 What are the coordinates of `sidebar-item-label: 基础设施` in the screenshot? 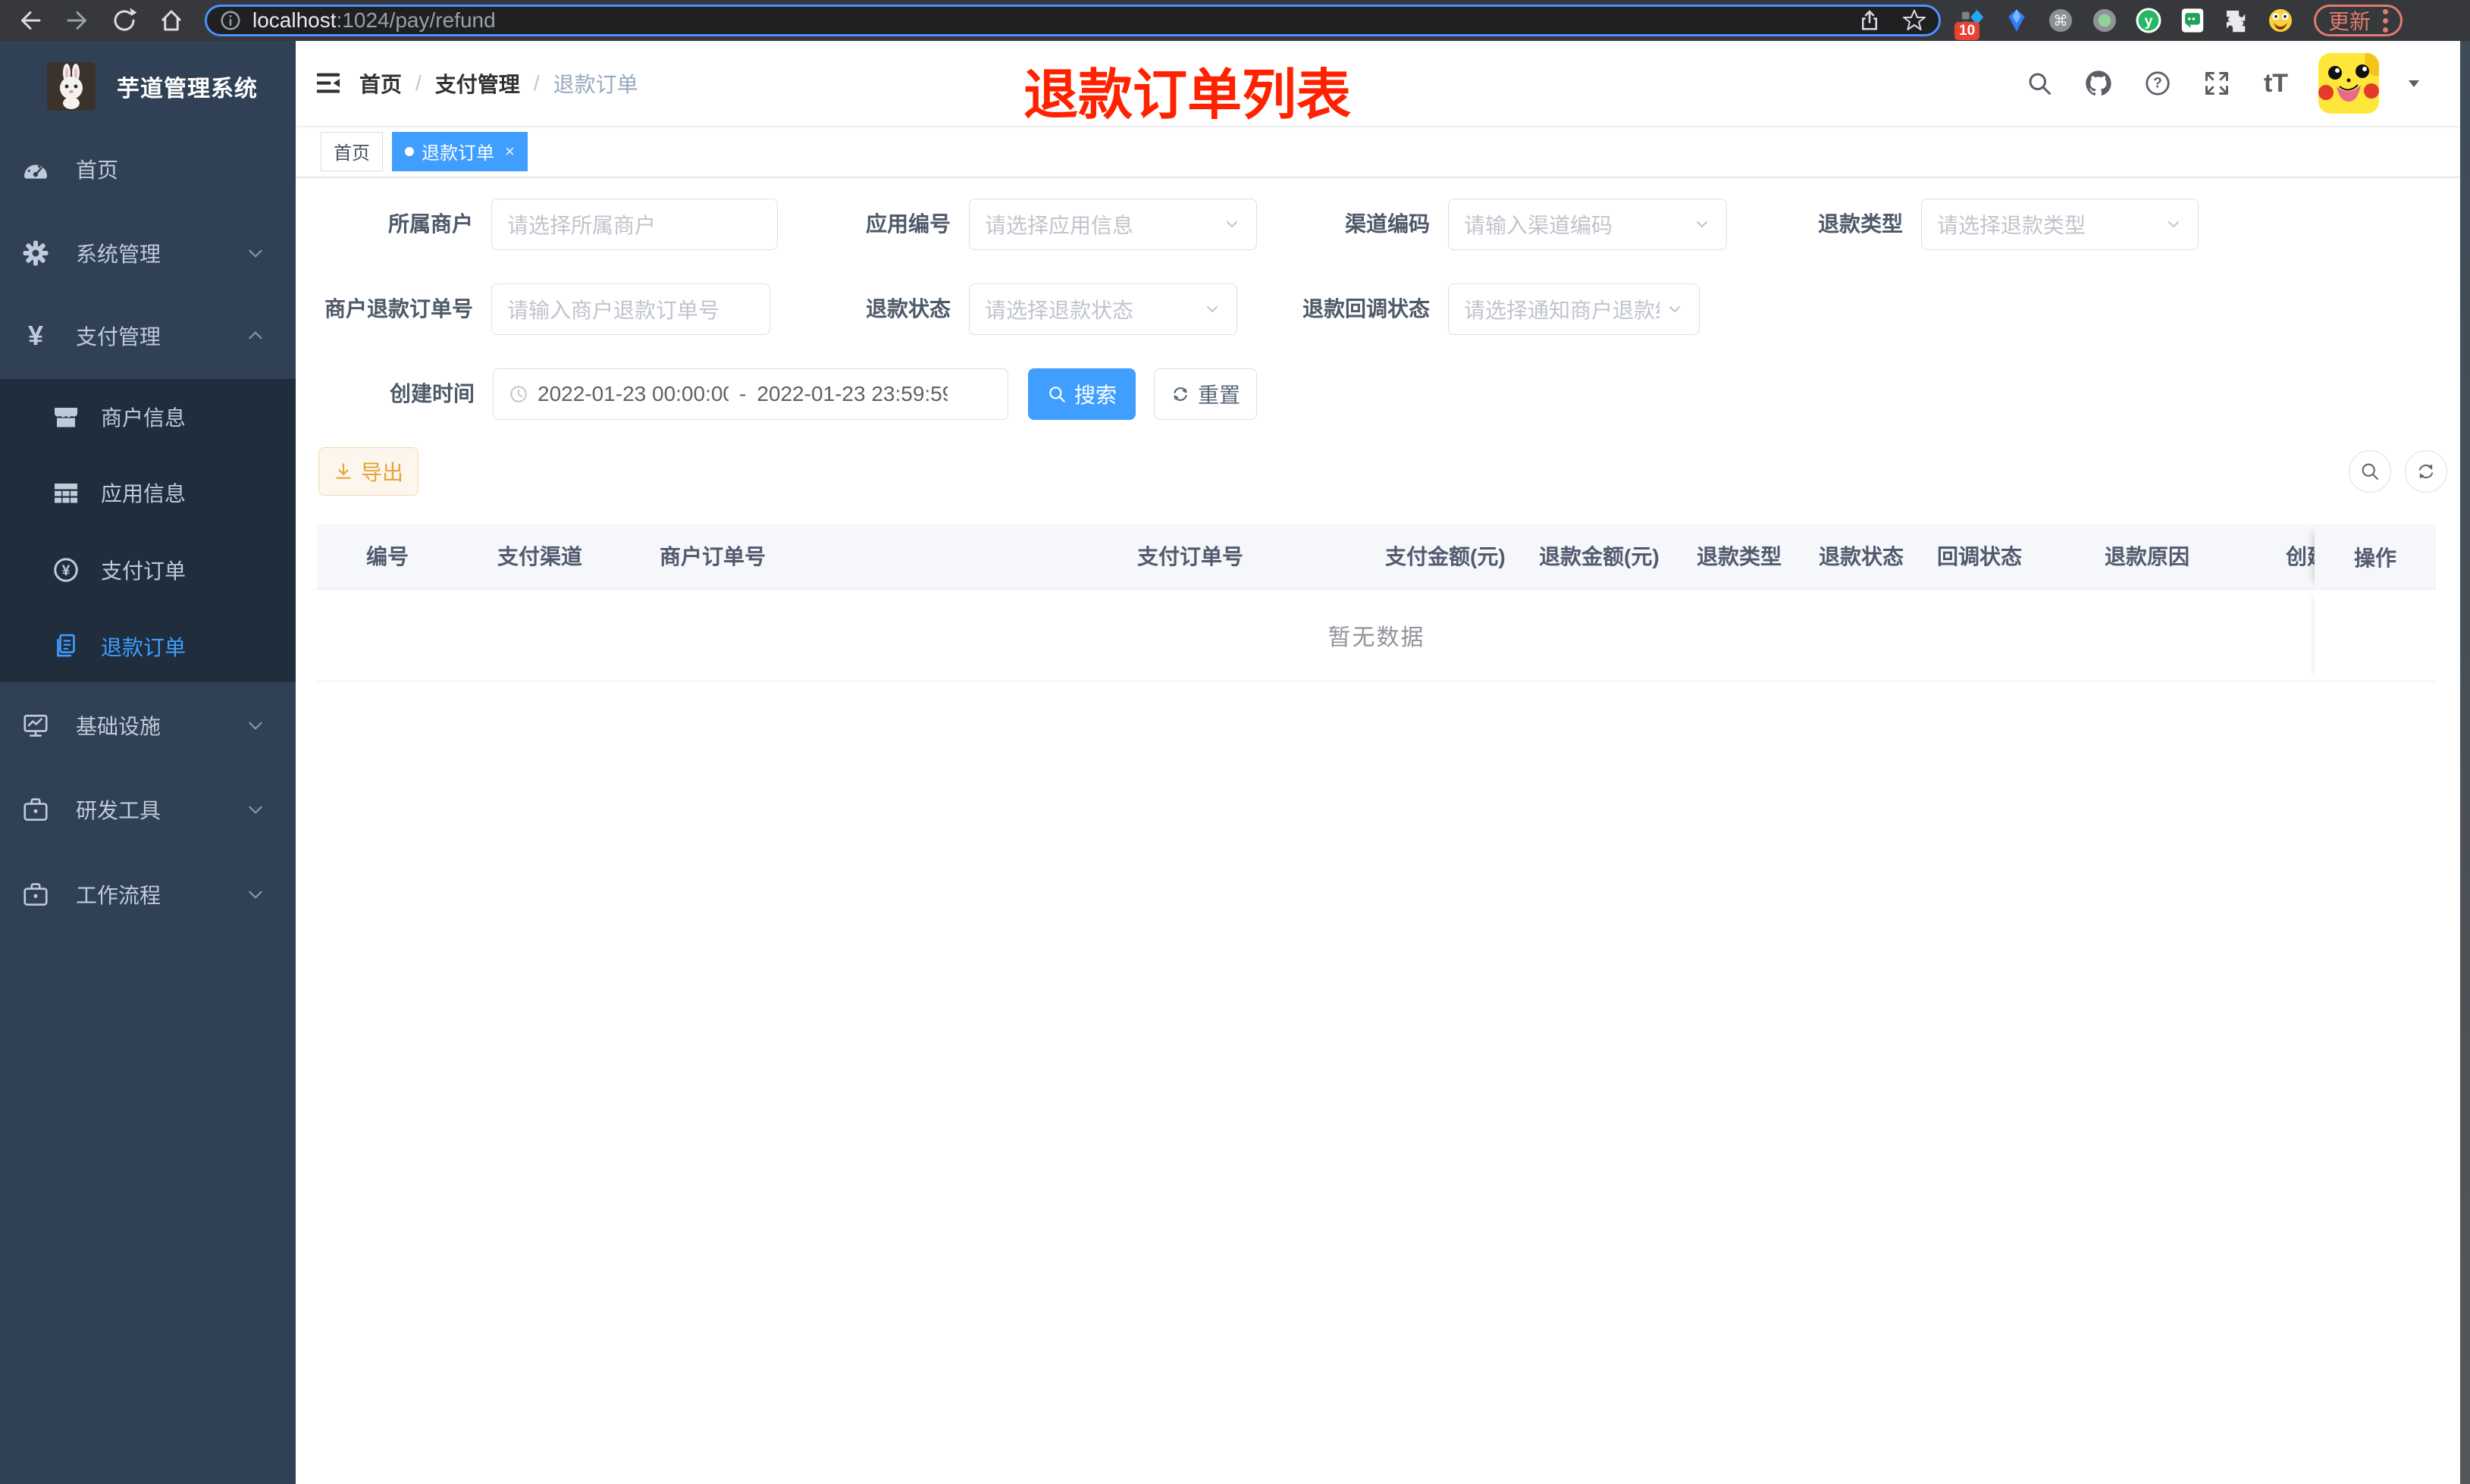 It's located at (118, 726).